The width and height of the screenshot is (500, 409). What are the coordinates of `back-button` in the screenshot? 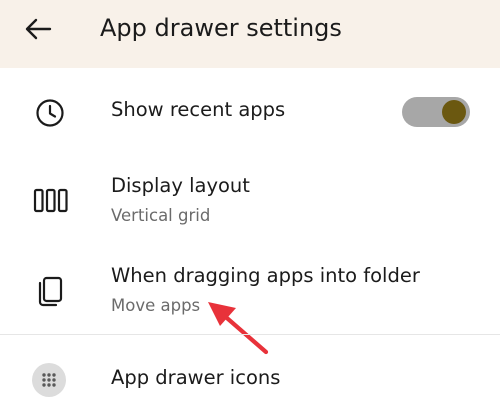 It's located at (38, 29).